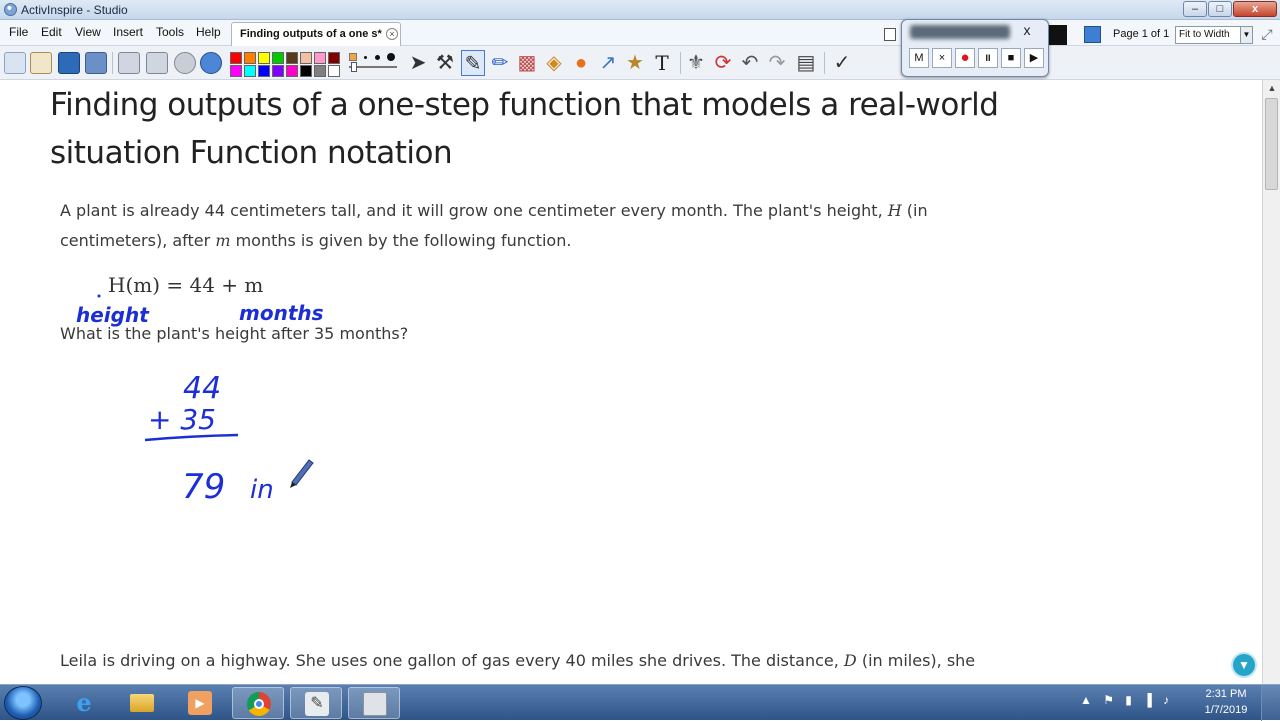  I want to click on color-swatch-green, so click(278, 58).